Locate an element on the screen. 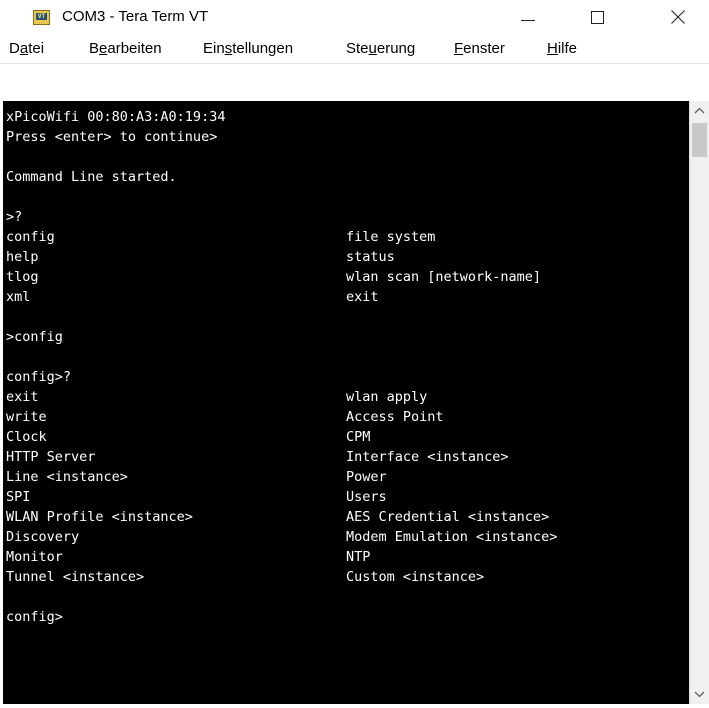 The width and height of the screenshot is (709, 708). terminal-line: xPicoWifi 00:80:A3:A0:19:34 is located at coordinates (115, 117).